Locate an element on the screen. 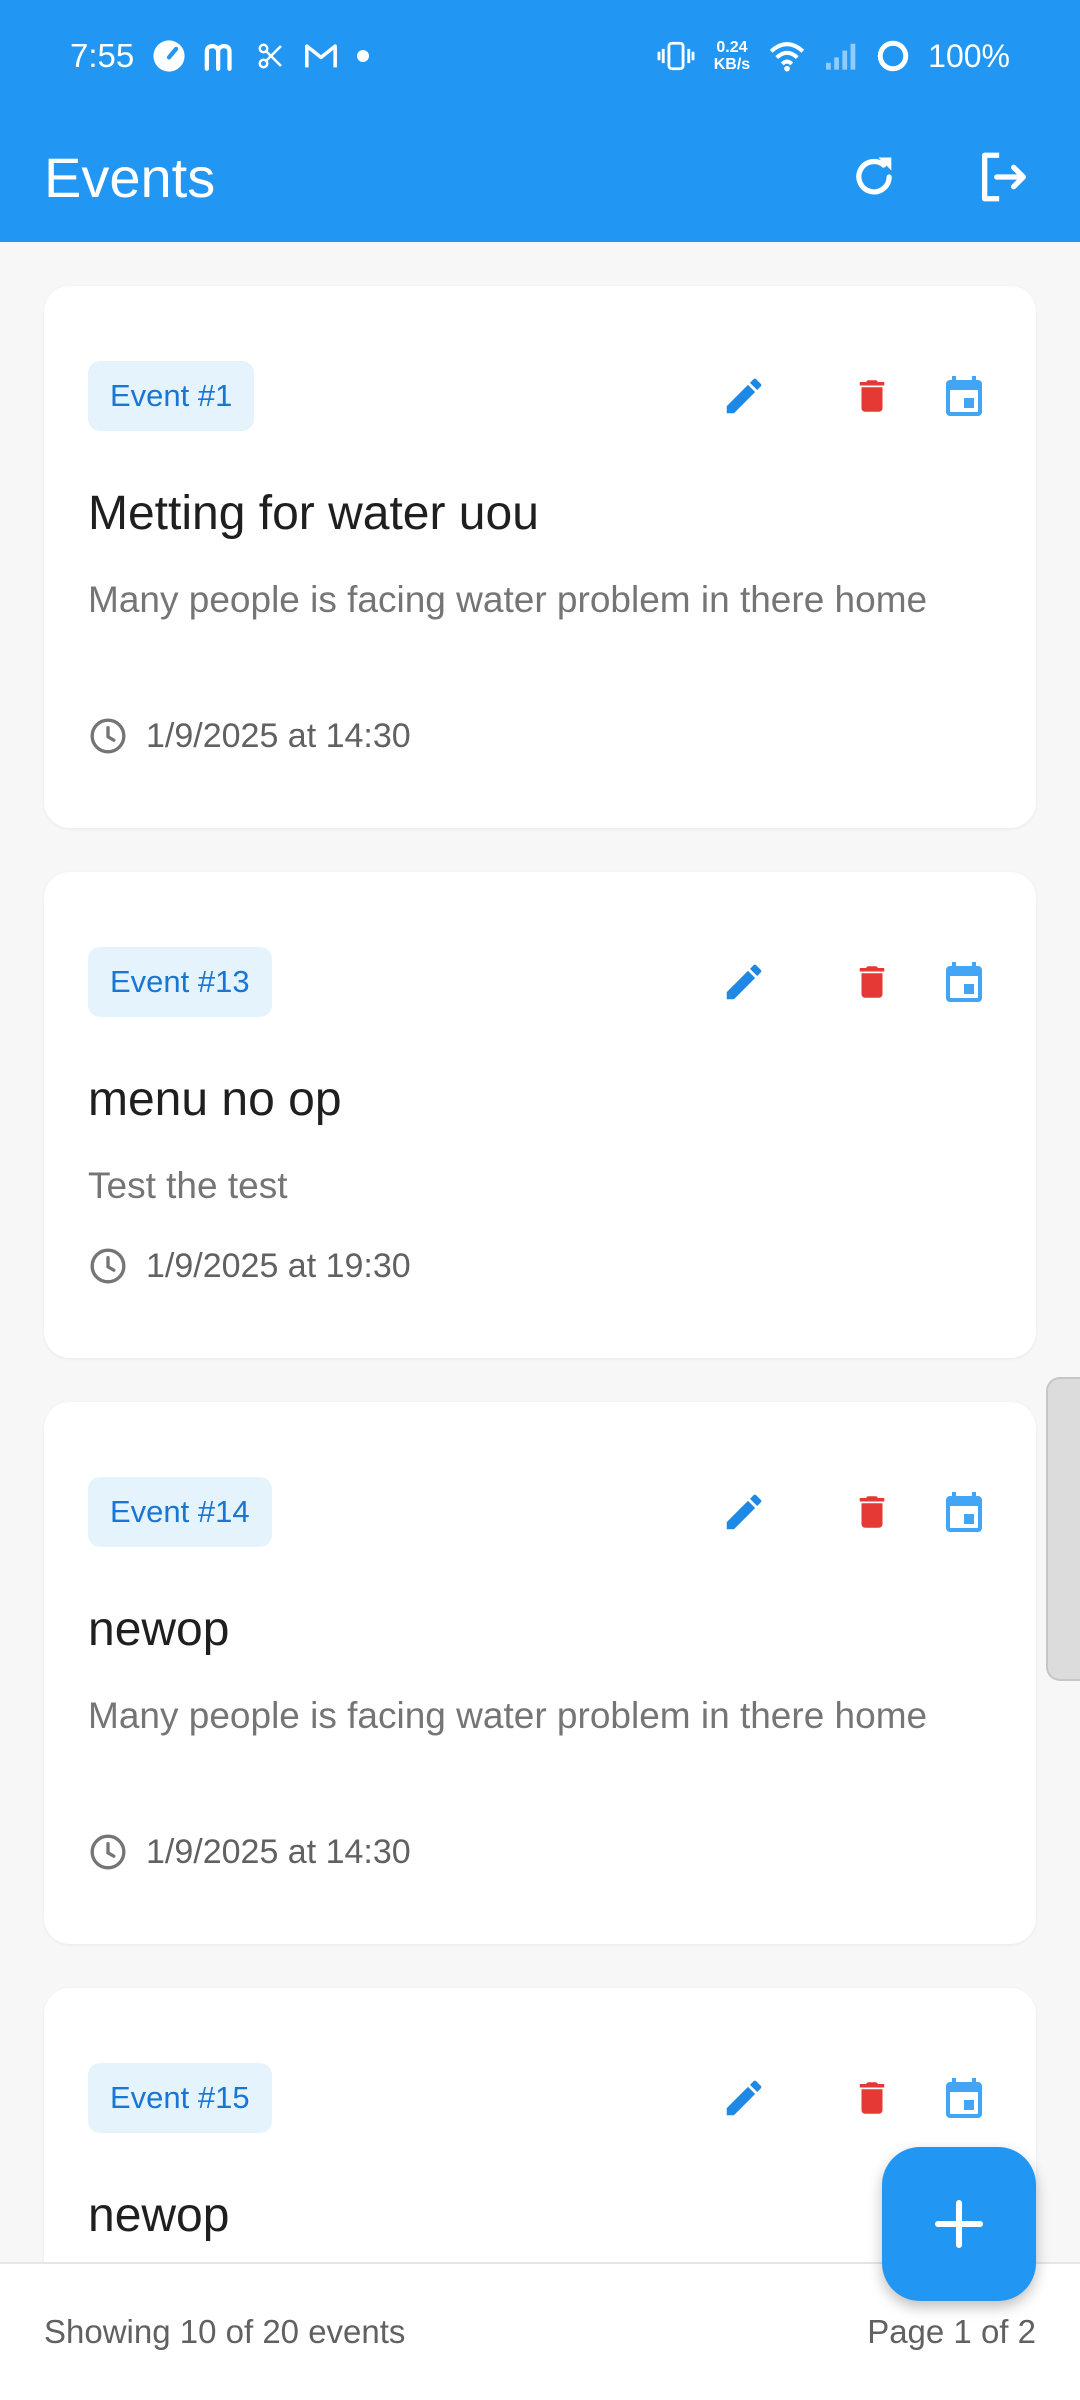 Image resolution: width=1080 pixels, height=2400 pixels. add-event-button is located at coordinates (959, 2224).